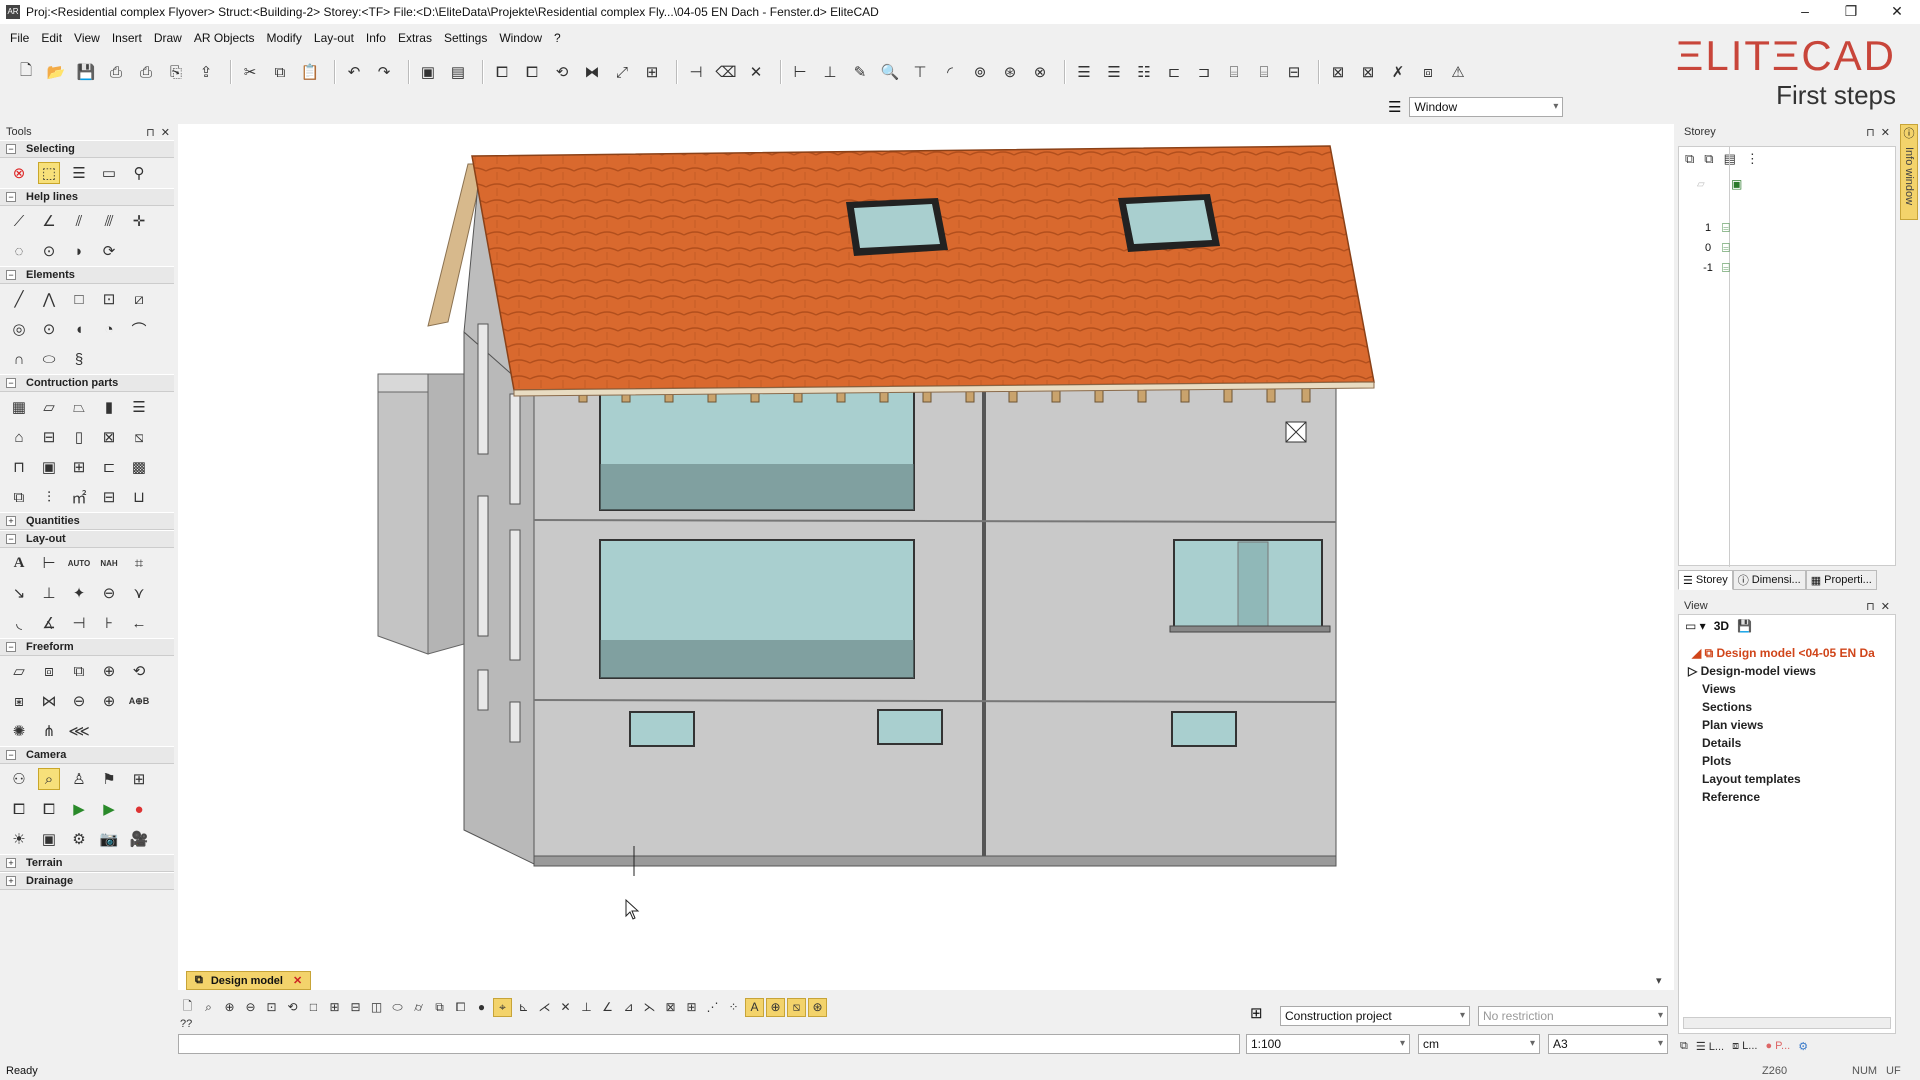 The height and width of the screenshot is (1080, 1920). Describe the element at coordinates (1479, 1044) in the screenshot. I see `unit-dropdown: cm` at that location.